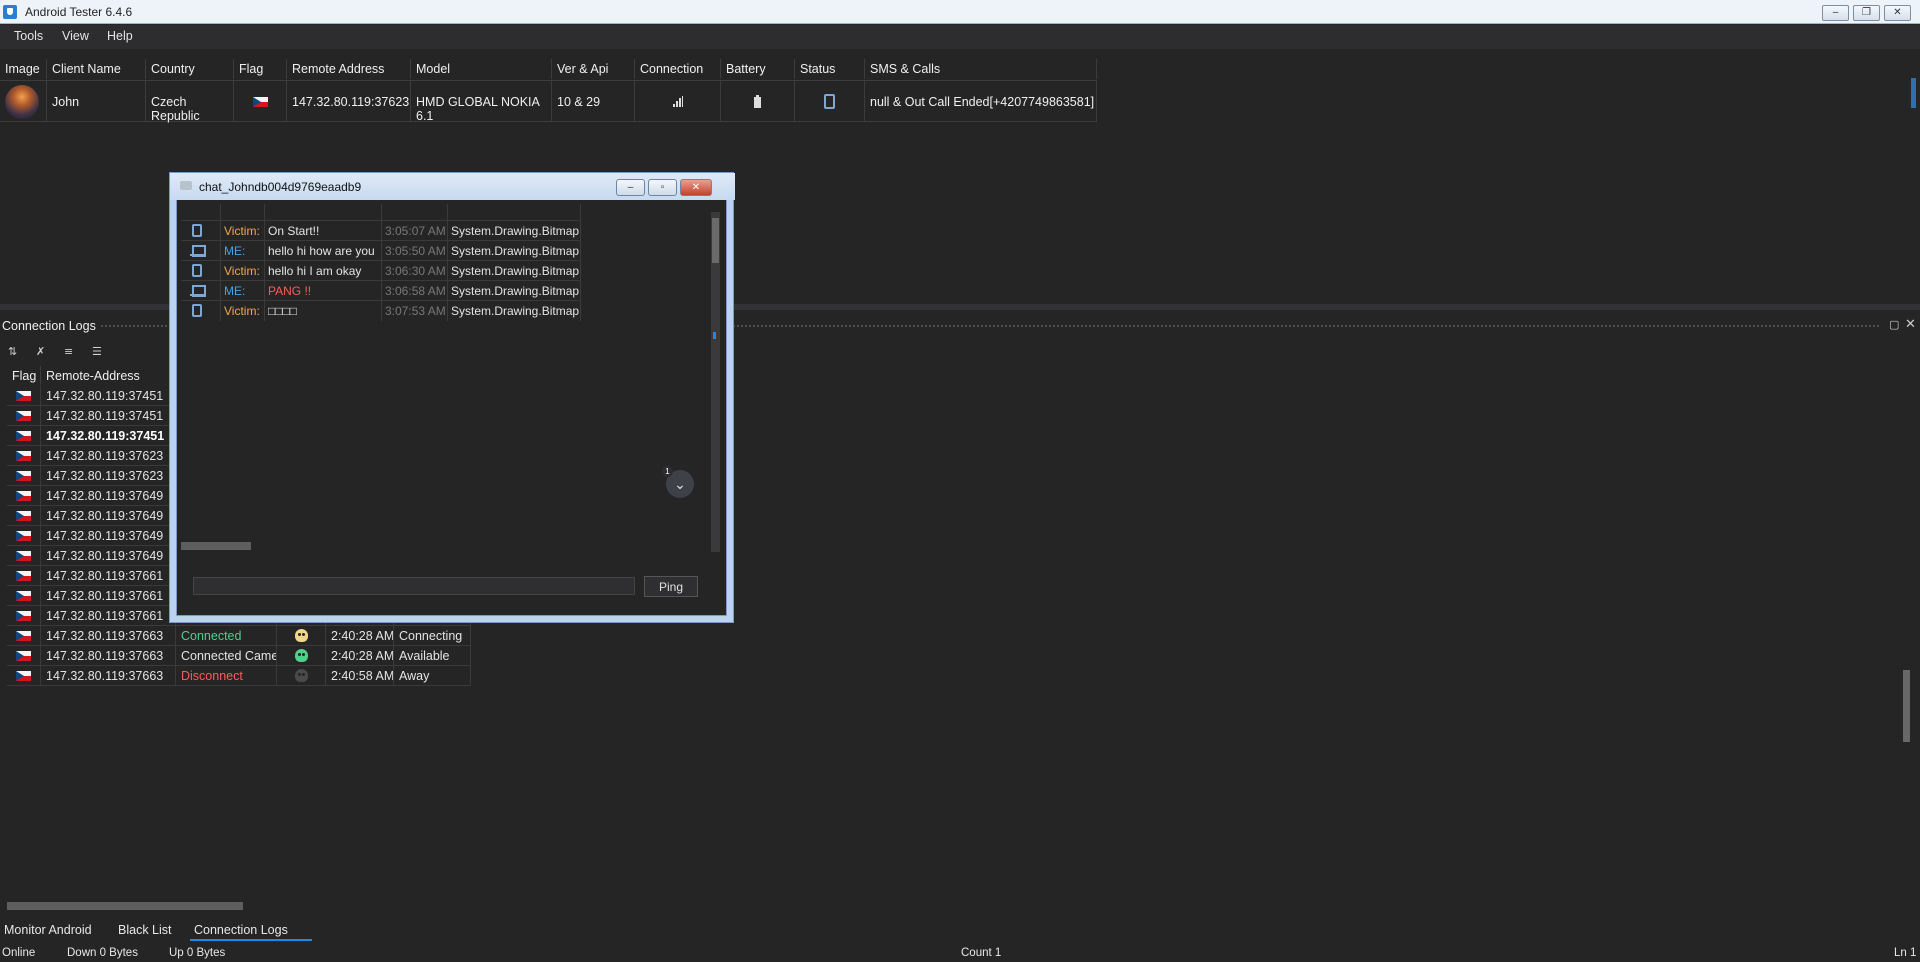 This screenshot has width=1920, height=962. Describe the element at coordinates (415, 311) in the screenshot. I see `chat-time: 3:07:53 AM` at that location.